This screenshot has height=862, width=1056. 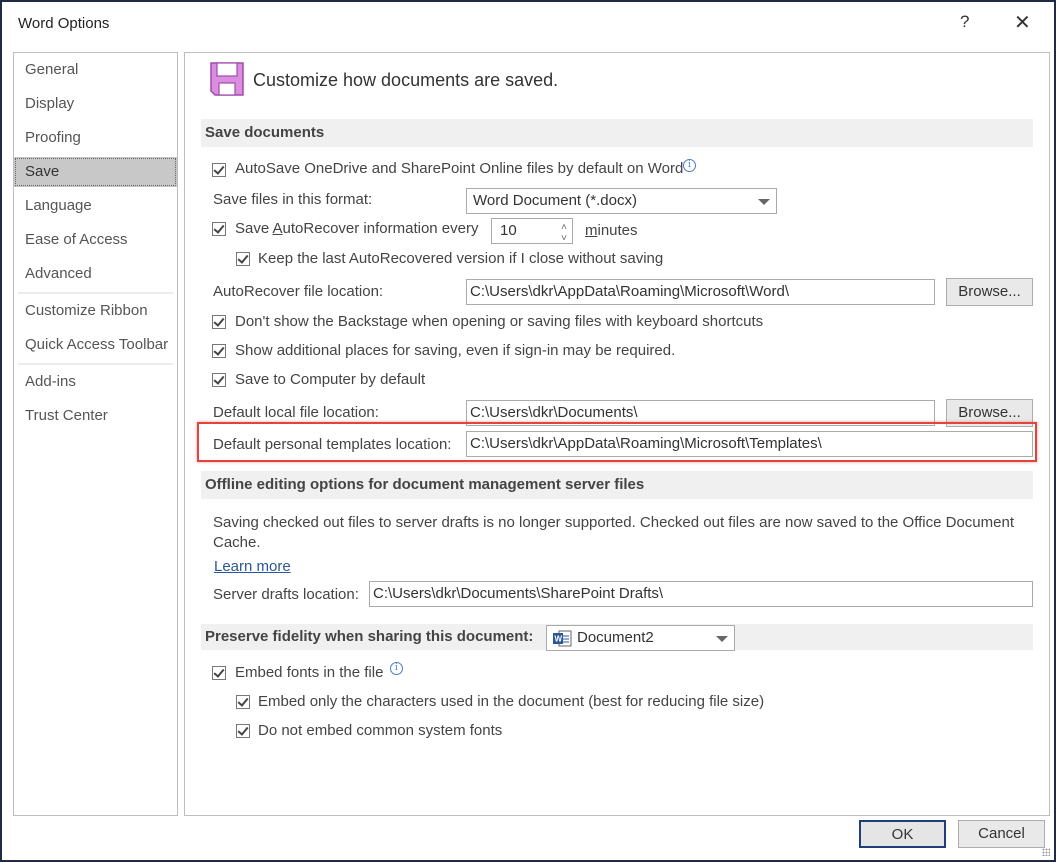 I want to click on additional-places-checkbox, so click(x=219, y=351).